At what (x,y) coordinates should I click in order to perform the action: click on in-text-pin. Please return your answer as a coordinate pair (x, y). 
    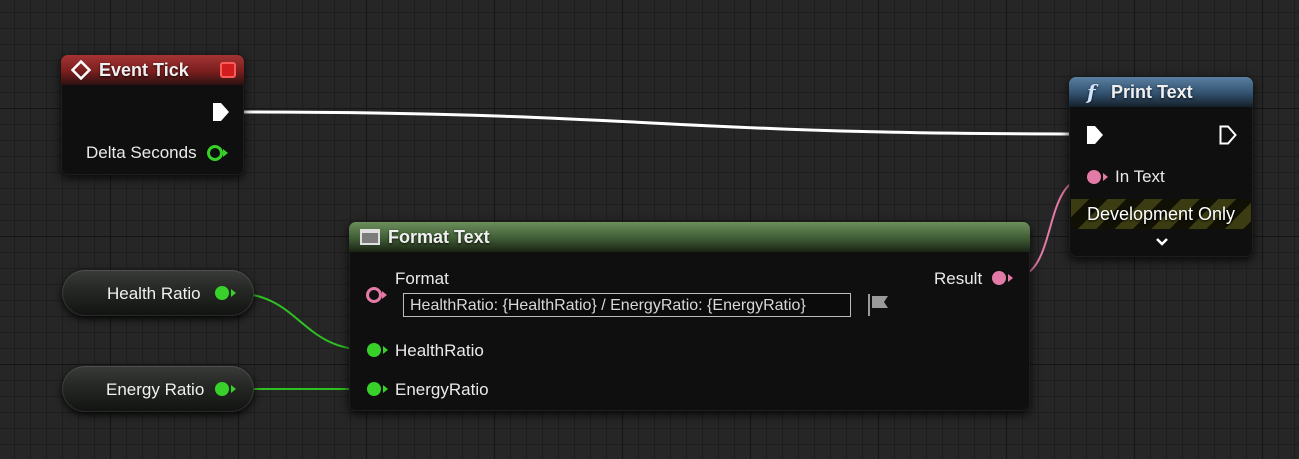
    Looking at the image, I should click on (1097, 177).